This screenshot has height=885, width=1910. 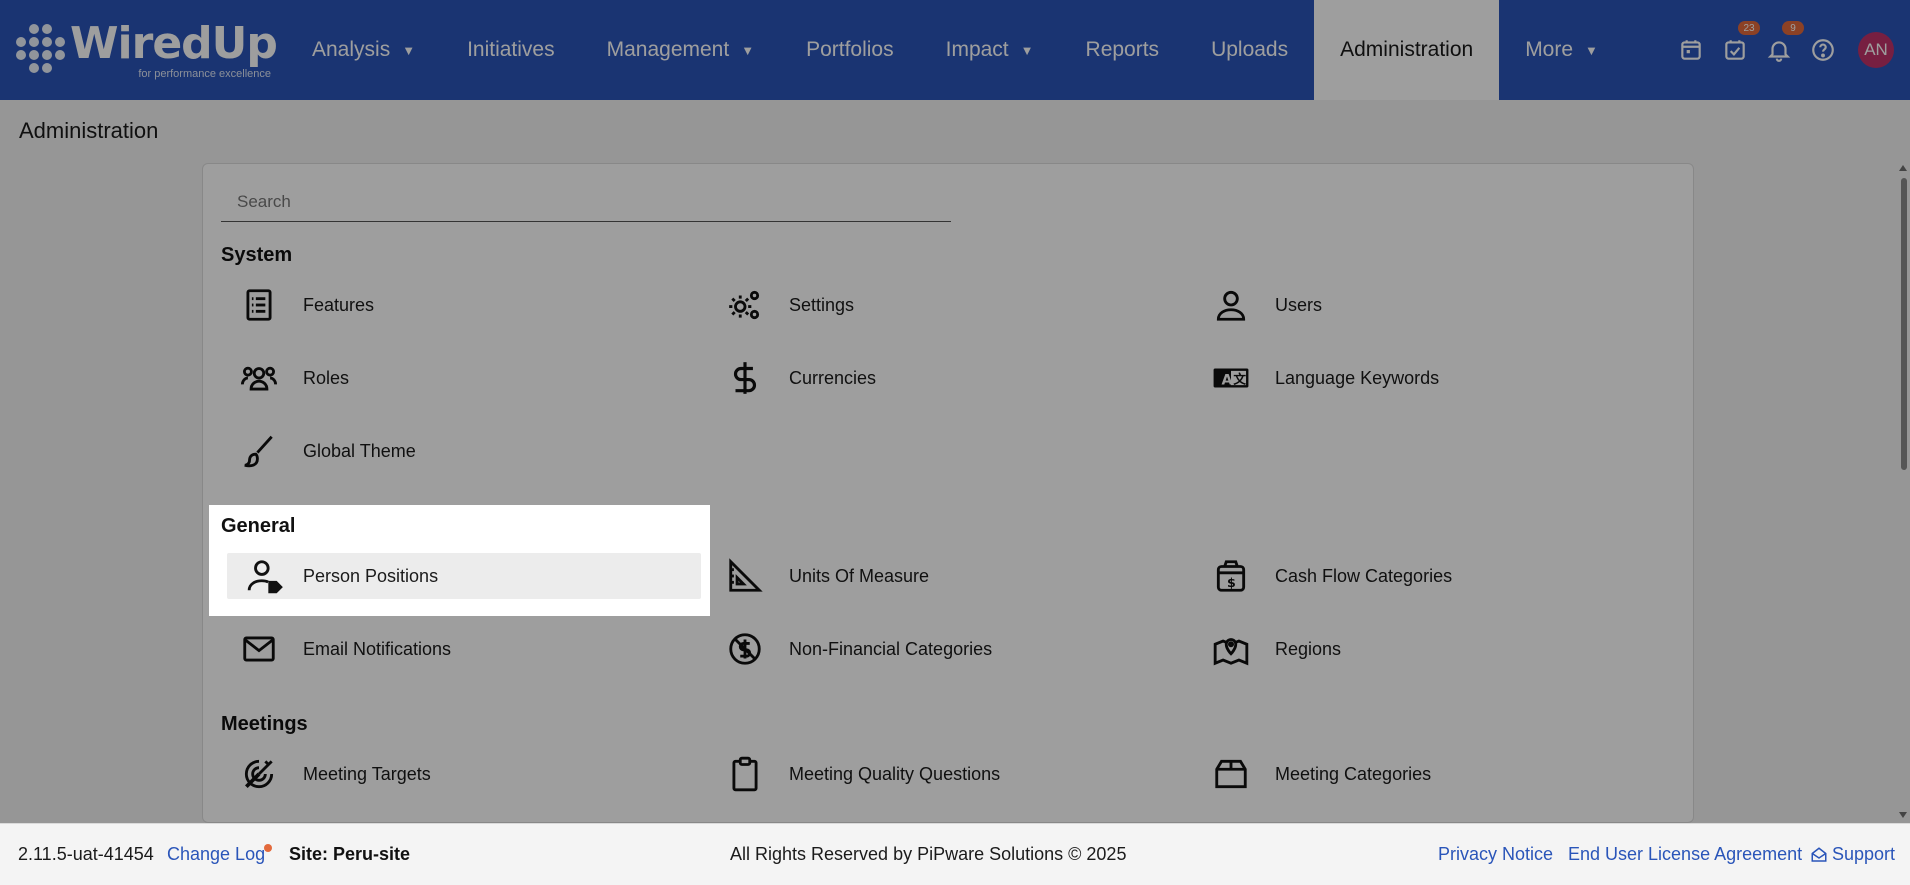 I want to click on user-tag-icon, so click(x=265, y=576).